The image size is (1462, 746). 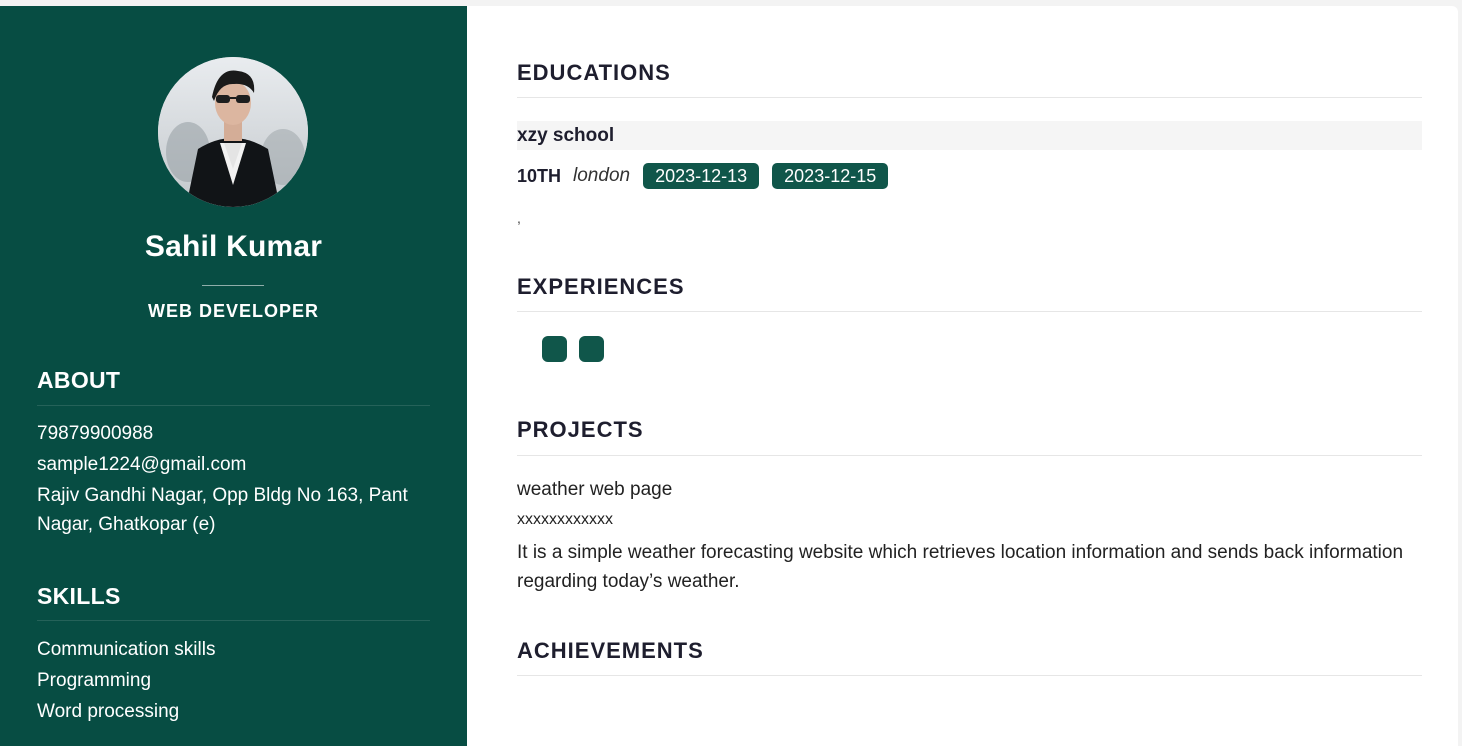 I want to click on project-link: xxxxxxxxxxxx, so click(x=565, y=520).